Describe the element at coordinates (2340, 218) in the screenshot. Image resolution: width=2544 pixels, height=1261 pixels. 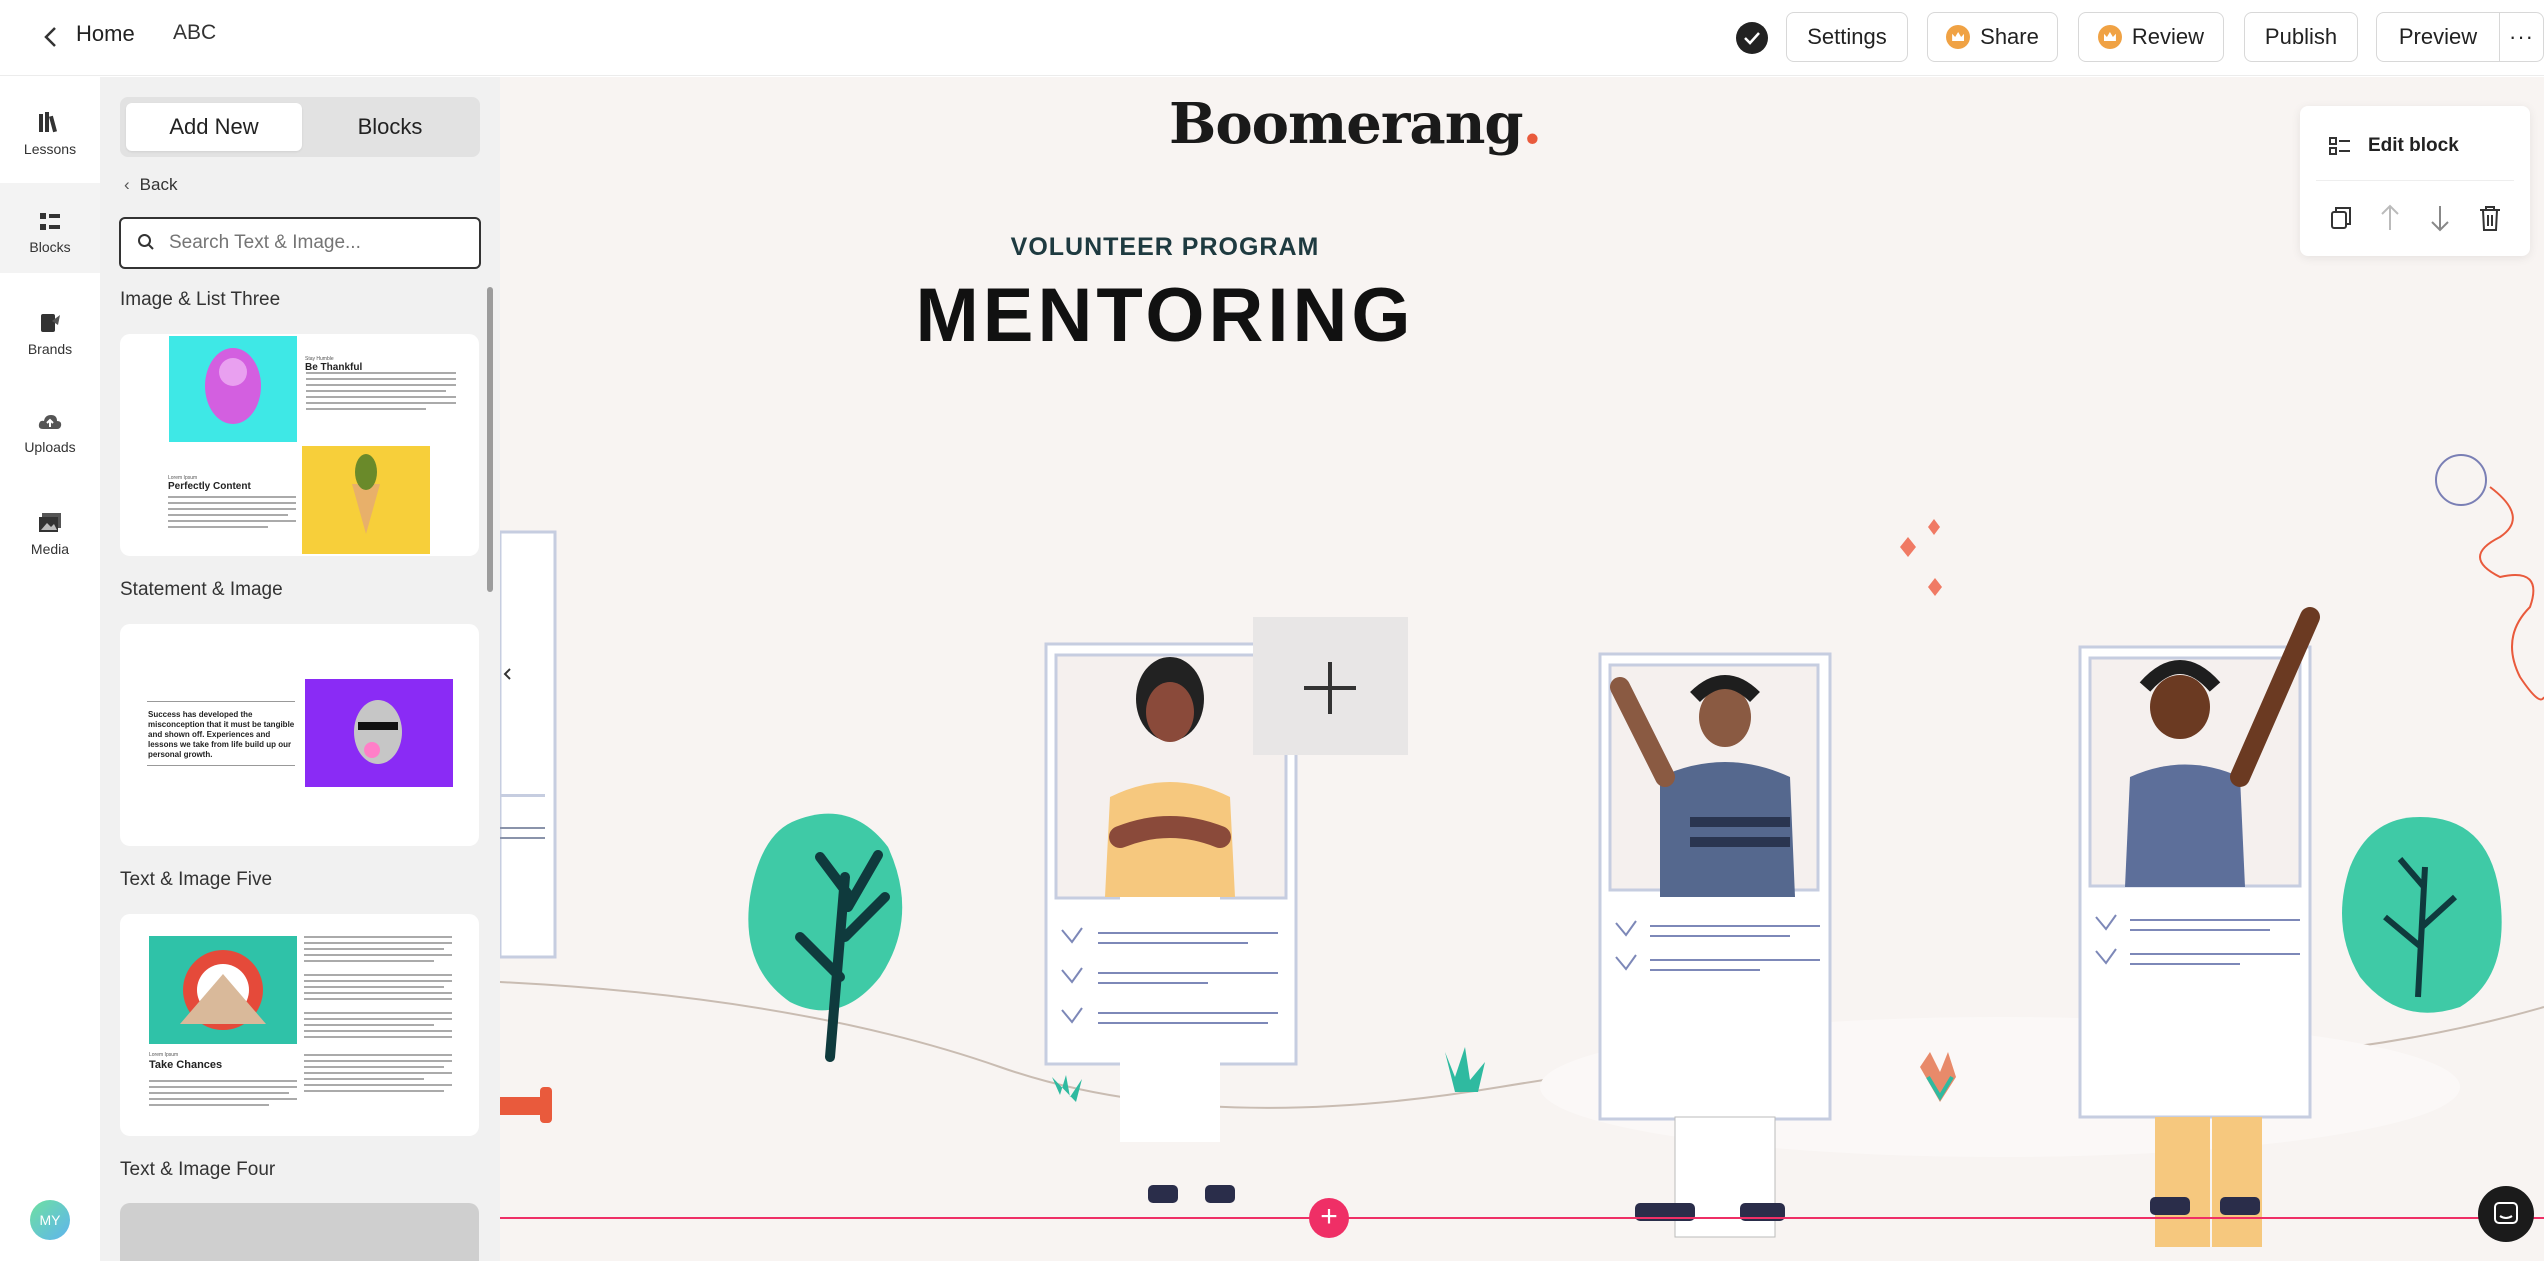
I see `copy-icon` at that location.